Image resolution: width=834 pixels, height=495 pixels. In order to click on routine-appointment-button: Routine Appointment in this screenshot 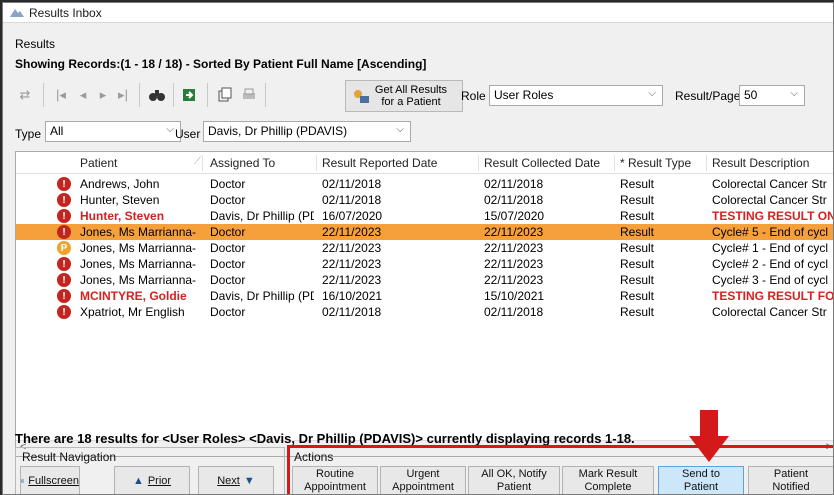, I will do `click(335, 480)`.